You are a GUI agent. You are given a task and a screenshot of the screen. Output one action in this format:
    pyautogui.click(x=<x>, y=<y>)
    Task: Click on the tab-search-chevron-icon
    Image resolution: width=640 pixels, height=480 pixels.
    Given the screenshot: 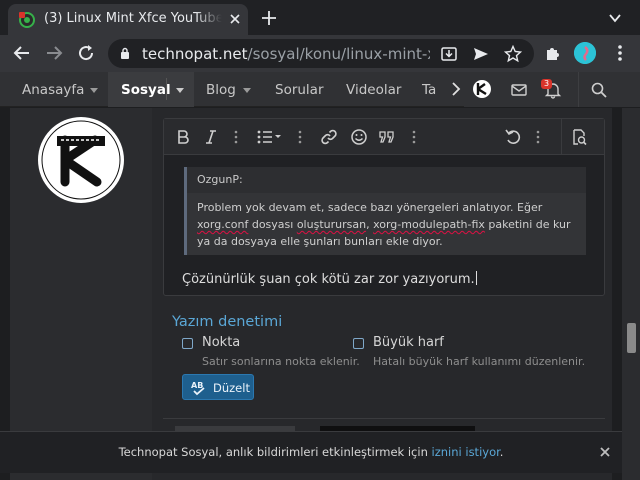 What is the action you would take?
    pyautogui.click(x=615, y=18)
    